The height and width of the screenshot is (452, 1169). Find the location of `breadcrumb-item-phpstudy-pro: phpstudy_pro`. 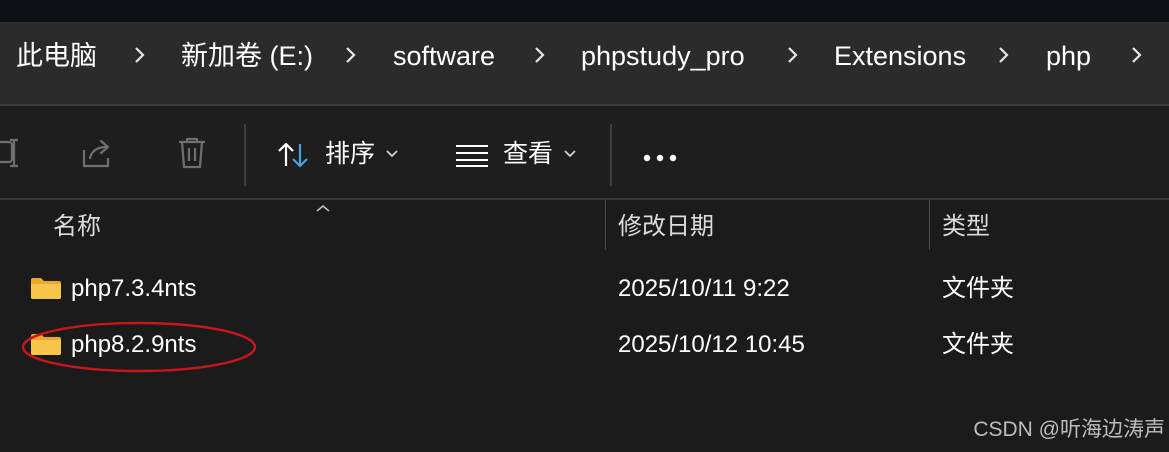

breadcrumb-item-phpstudy-pro: phpstudy_pro is located at coordinates (663, 56).